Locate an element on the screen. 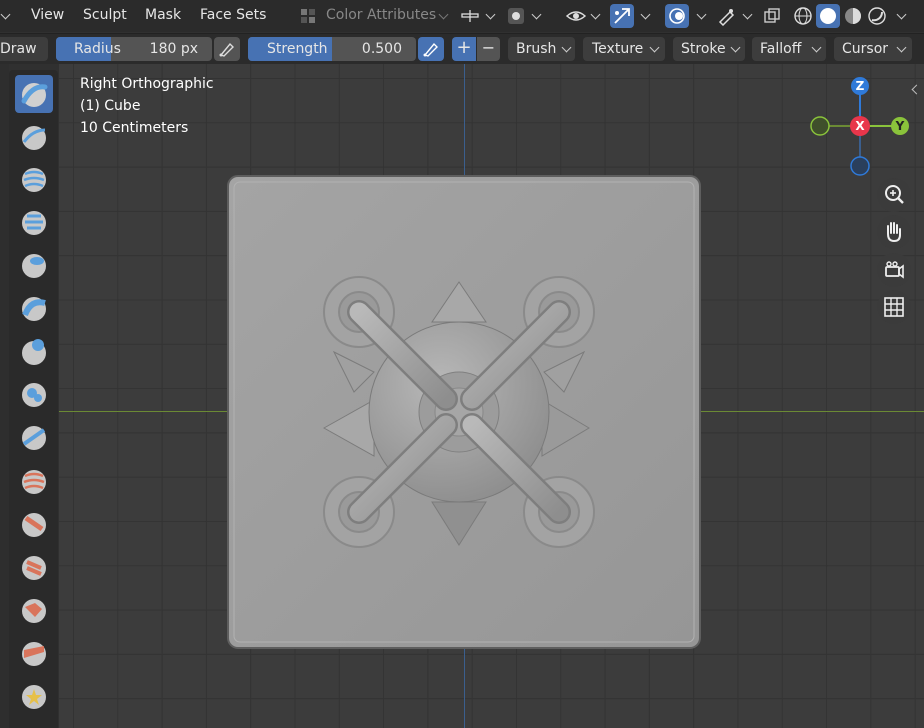  solid-shading-icon is located at coordinates (828, 16).